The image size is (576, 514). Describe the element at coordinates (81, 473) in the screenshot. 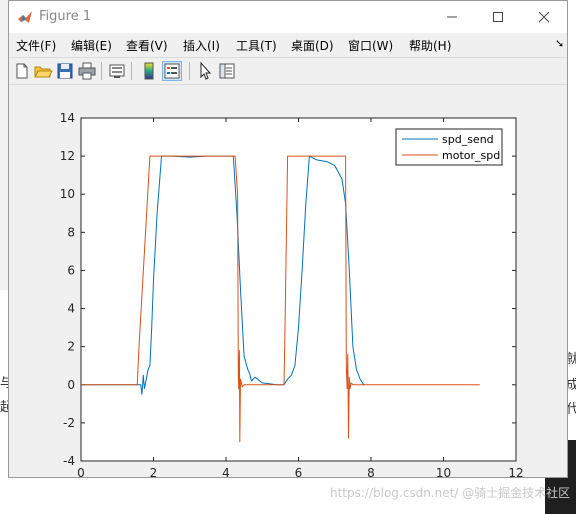

I see `x-tick-label: 0` at that location.